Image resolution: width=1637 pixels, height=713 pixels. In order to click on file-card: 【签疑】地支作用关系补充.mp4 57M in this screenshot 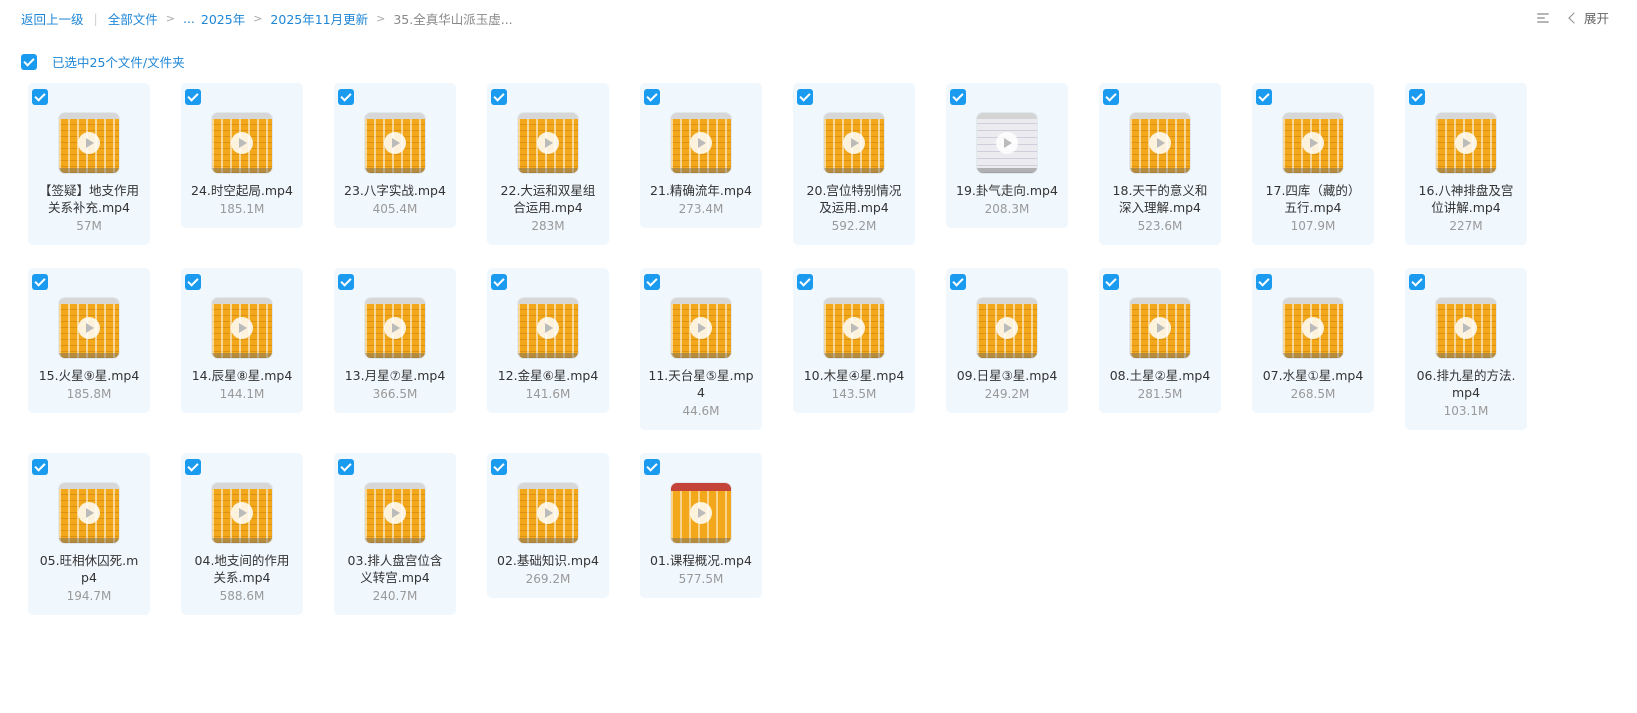, I will do `click(89, 164)`.